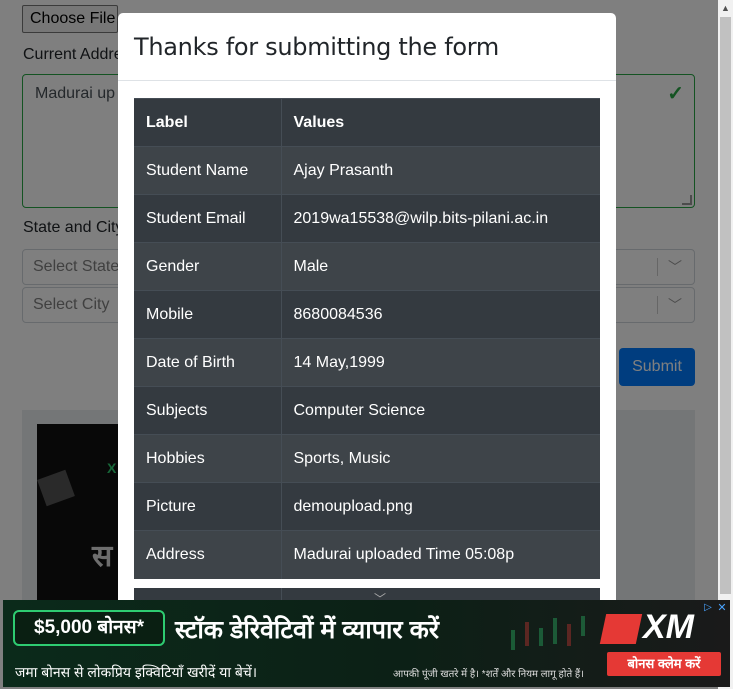 The image size is (733, 689). I want to click on modal-header: Thanks for submitting the form, so click(367, 47).